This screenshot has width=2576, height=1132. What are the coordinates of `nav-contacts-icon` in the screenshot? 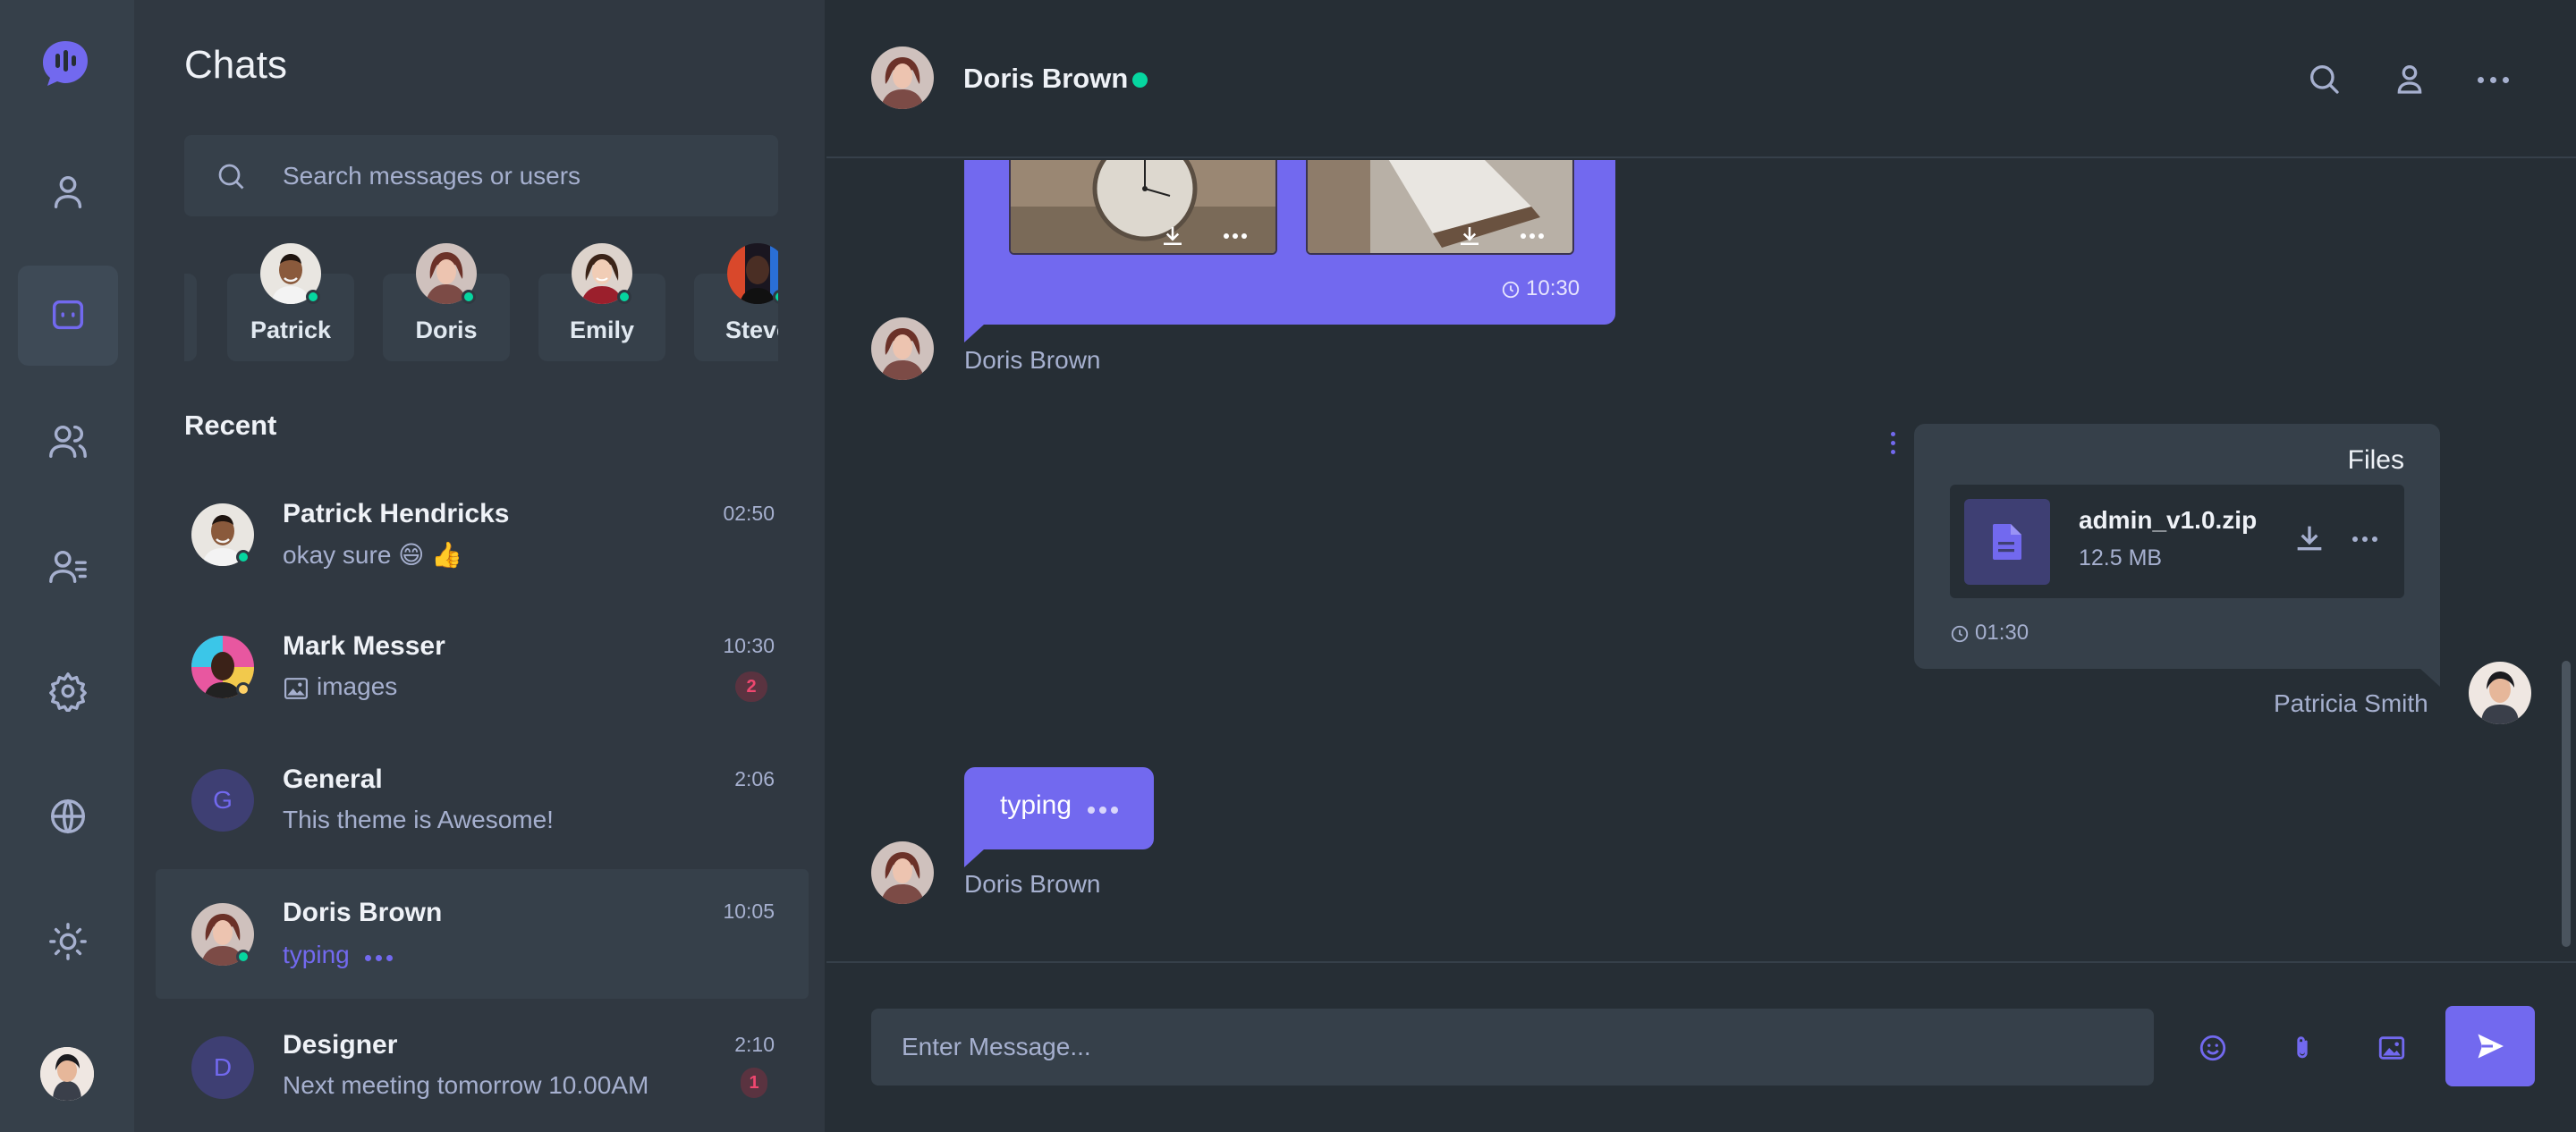 It's located at (68, 566).